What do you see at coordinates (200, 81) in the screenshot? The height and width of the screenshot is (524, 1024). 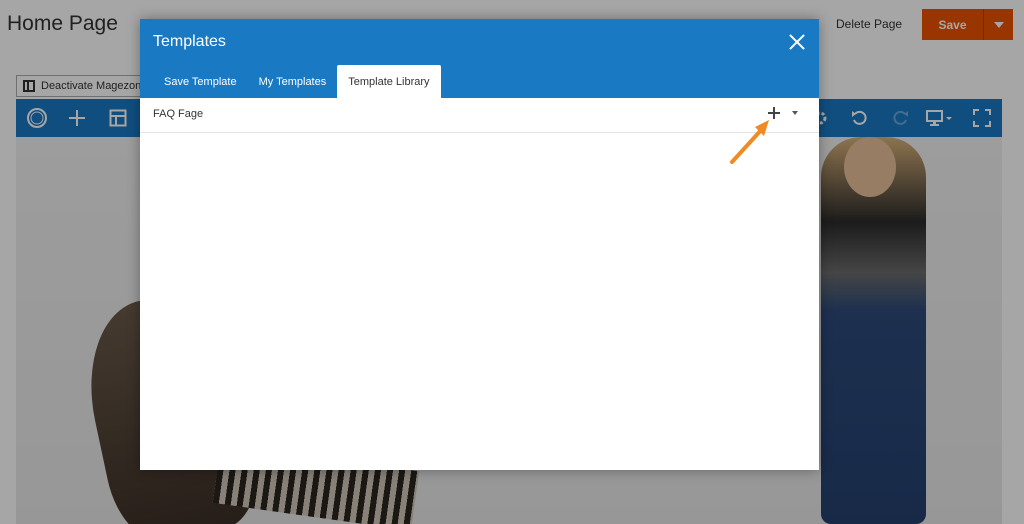 I see `tab-save-template: Save Template` at bounding box center [200, 81].